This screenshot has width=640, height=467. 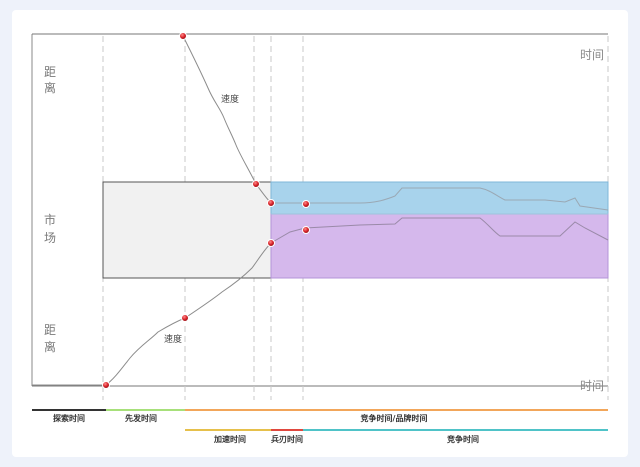 I want to click on point-upper-entry, so click(x=256, y=184).